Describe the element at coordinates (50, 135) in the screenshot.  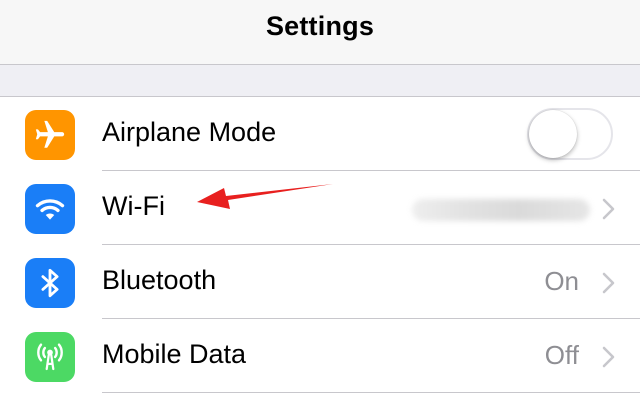
I see `airplane-icon` at that location.